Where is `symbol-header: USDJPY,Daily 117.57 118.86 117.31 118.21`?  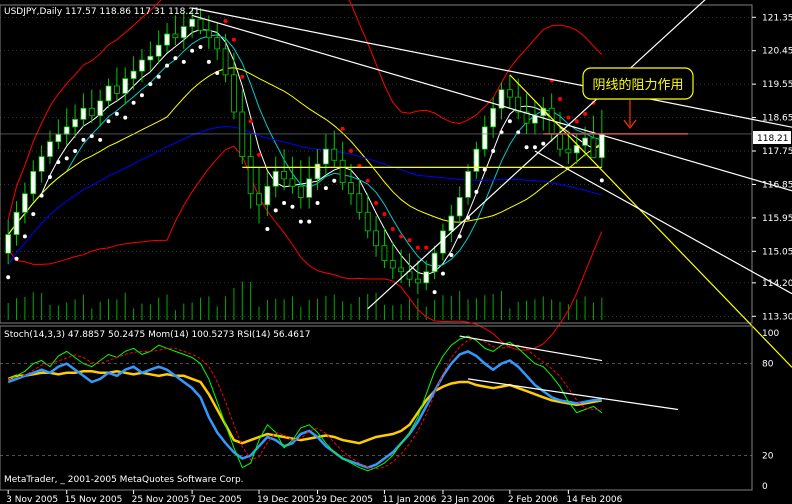 symbol-header: USDJPY,Daily 117.57 118.86 117.31 118.21 is located at coordinates (102, 12).